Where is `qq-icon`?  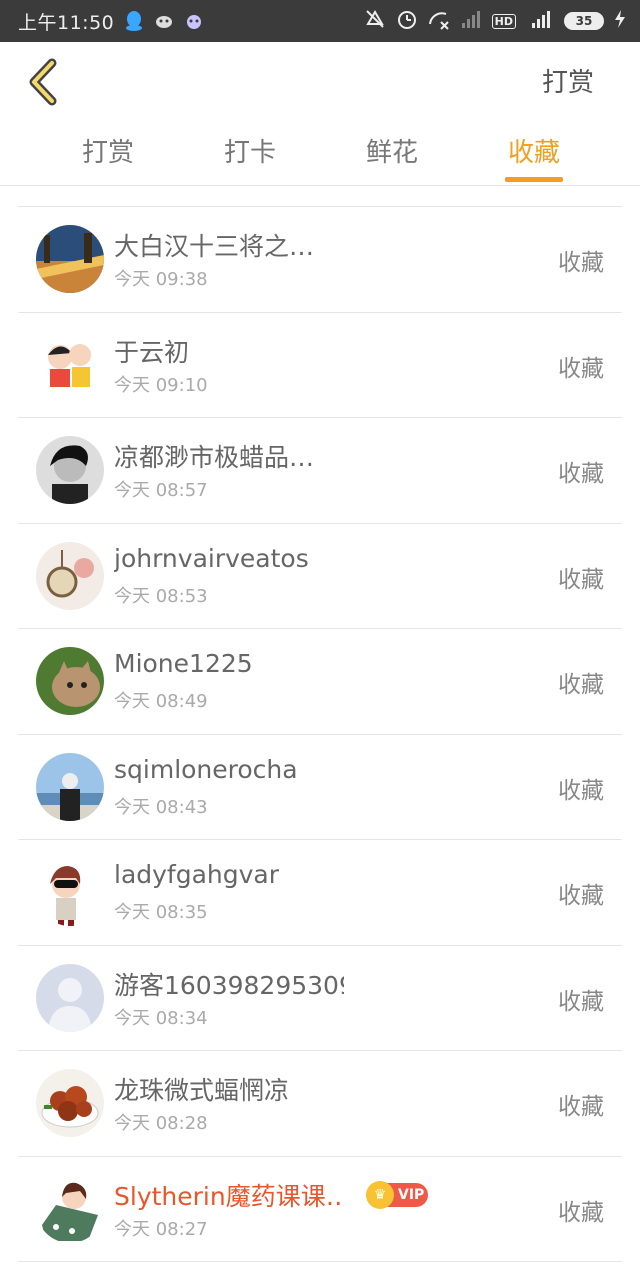 qq-icon is located at coordinates (134, 21).